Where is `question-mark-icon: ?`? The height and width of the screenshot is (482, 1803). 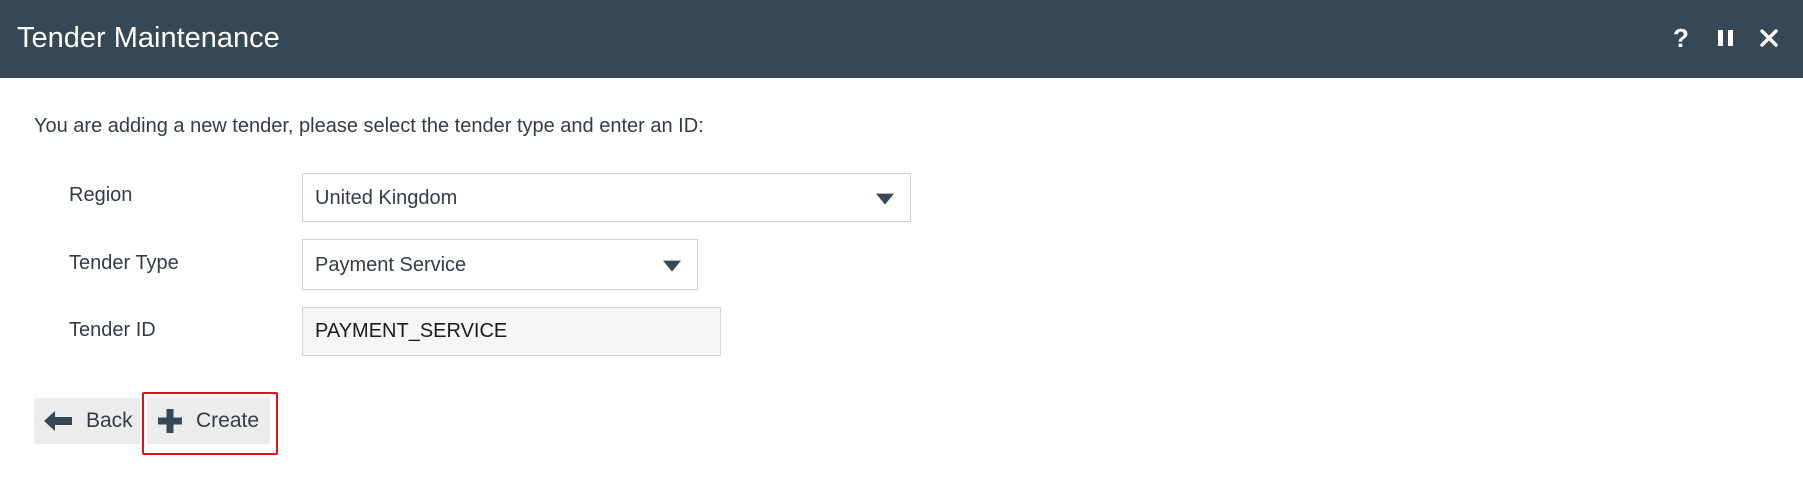
question-mark-icon: ? is located at coordinates (1681, 38).